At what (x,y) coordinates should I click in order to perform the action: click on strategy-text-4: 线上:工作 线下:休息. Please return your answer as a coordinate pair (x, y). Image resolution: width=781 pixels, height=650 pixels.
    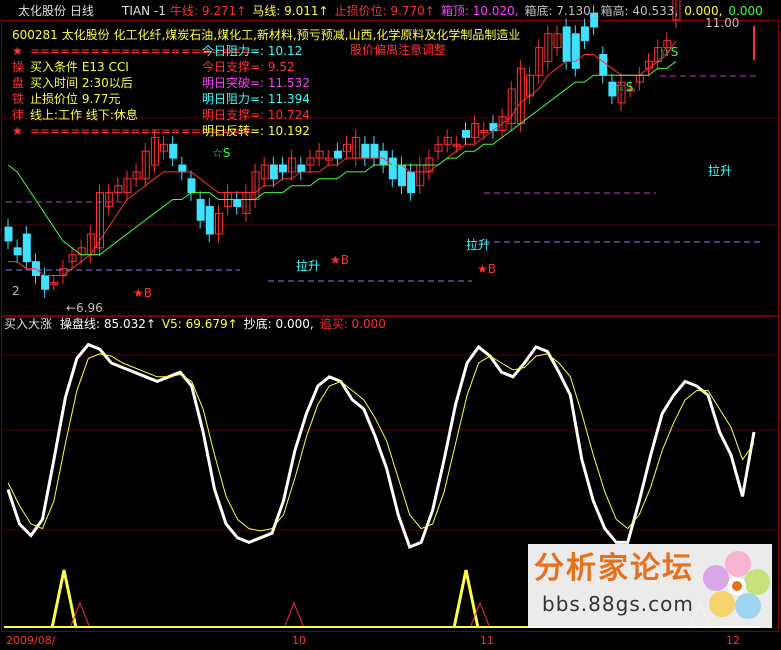
    Looking at the image, I should click on (84, 115).